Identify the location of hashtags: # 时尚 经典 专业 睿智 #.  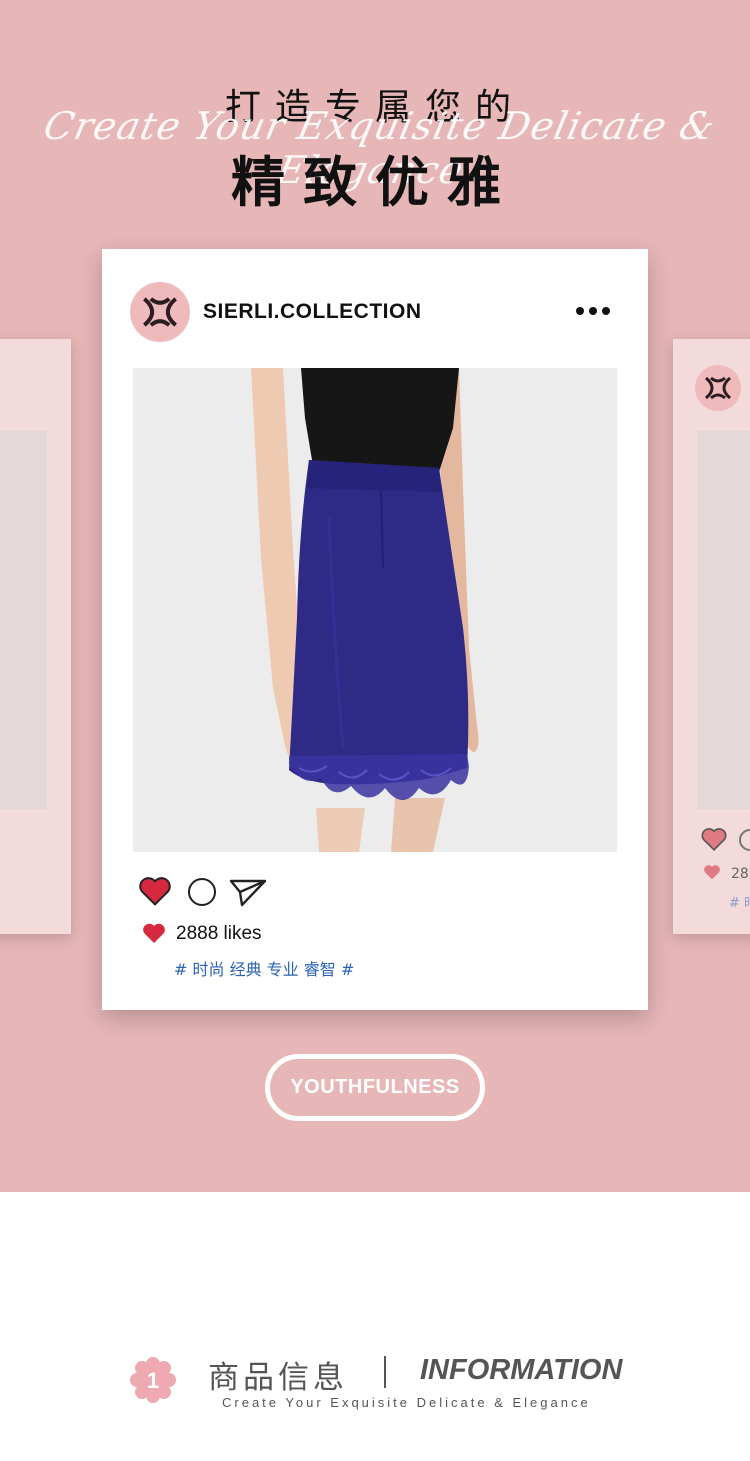
(264, 968).